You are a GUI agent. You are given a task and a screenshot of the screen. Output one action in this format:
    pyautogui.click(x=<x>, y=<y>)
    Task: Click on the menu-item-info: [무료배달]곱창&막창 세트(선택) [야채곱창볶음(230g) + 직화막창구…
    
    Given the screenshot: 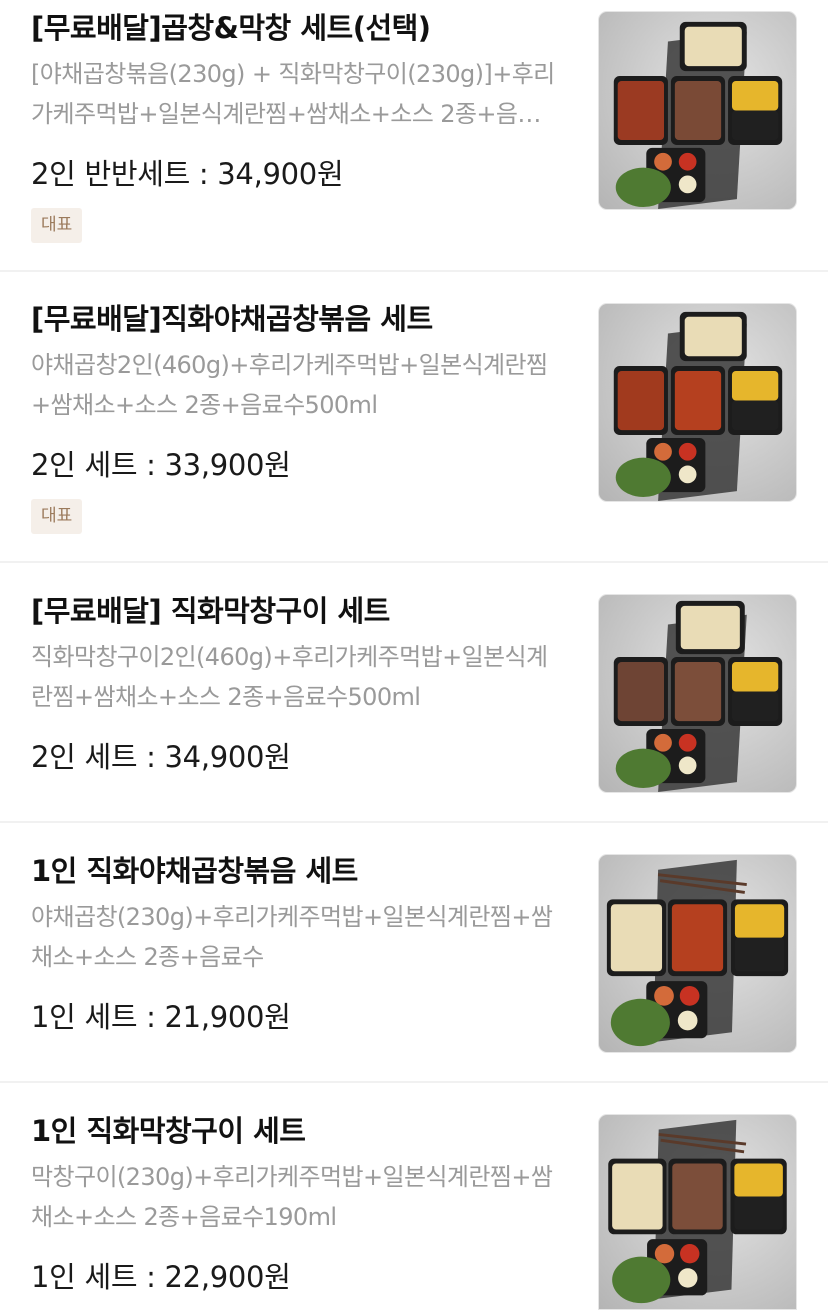 What is the action you would take?
    pyautogui.click(x=280, y=135)
    